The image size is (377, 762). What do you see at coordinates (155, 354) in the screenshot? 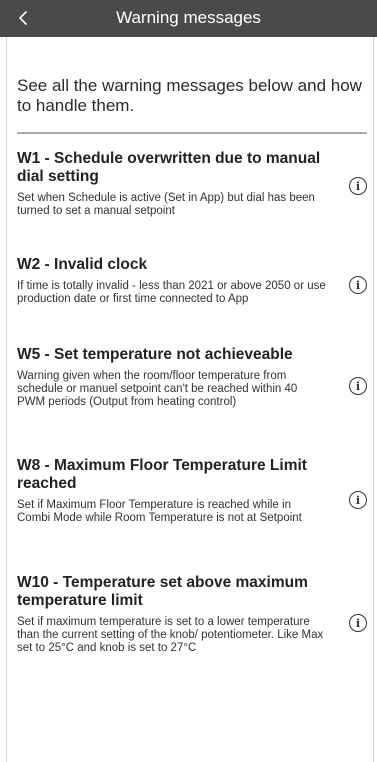
I see `warning-title: W5 - Set temperature not achieveable` at bounding box center [155, 354].